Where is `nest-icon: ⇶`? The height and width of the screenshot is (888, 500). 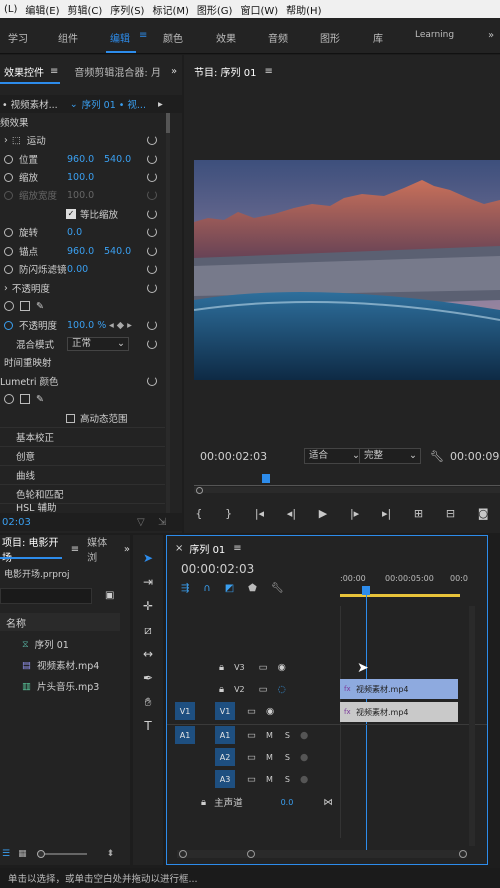
nest-icon: ⇶ is located at coordinates (185, 588).